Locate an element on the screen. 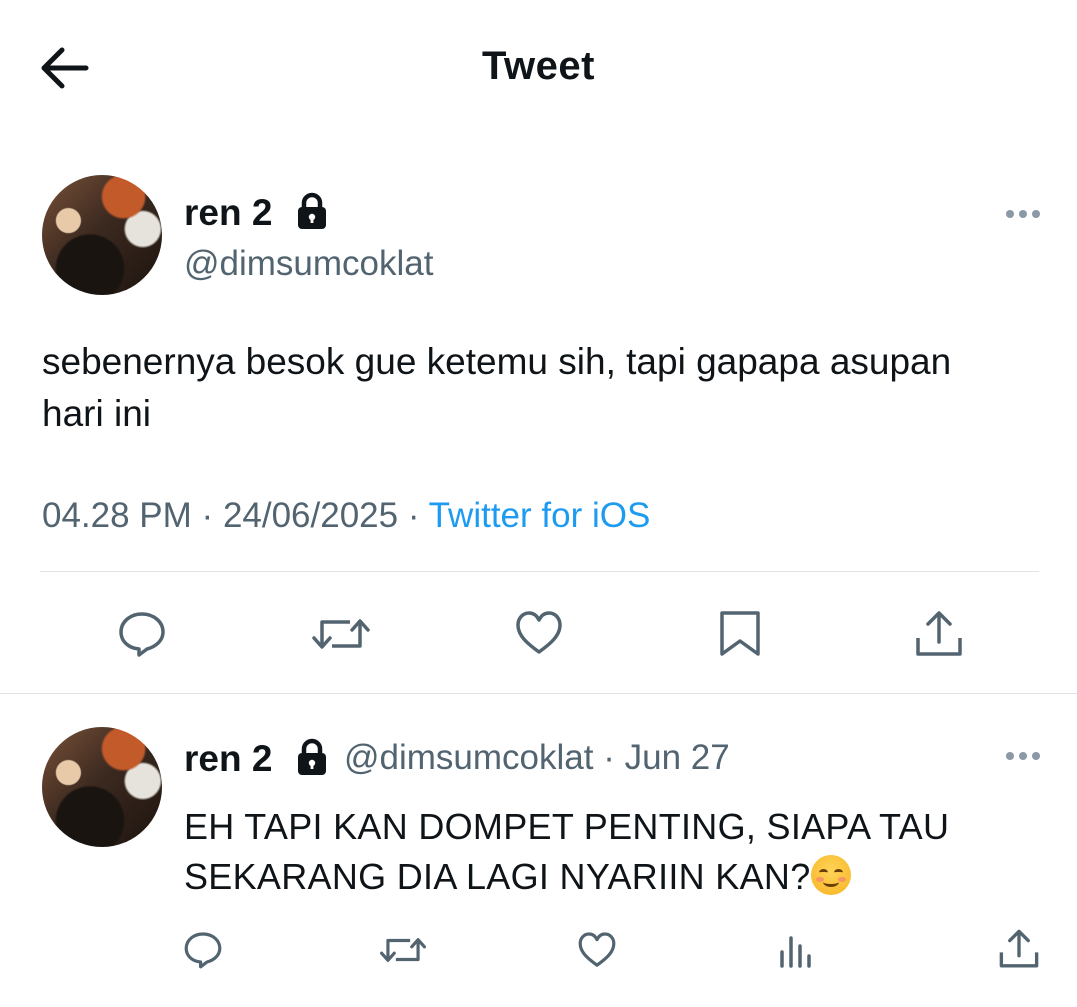 Image resolution: width=1077 pixels, height=1007 pixels. views-icon is located at coordinates (795, 950).